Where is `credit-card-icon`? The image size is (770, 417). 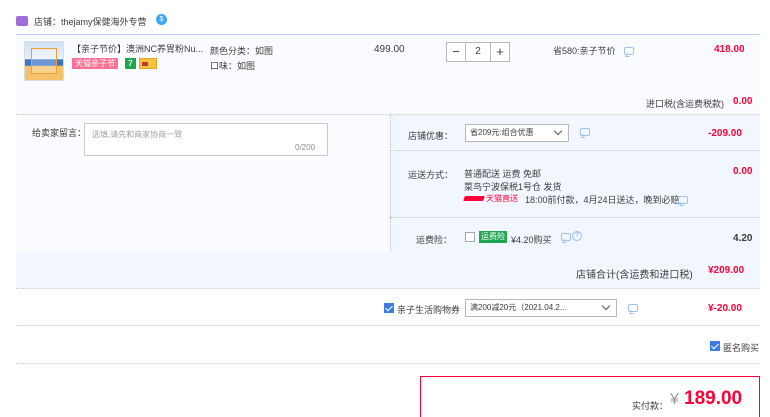 credit-card-icon is located at coordinates (148, 63).